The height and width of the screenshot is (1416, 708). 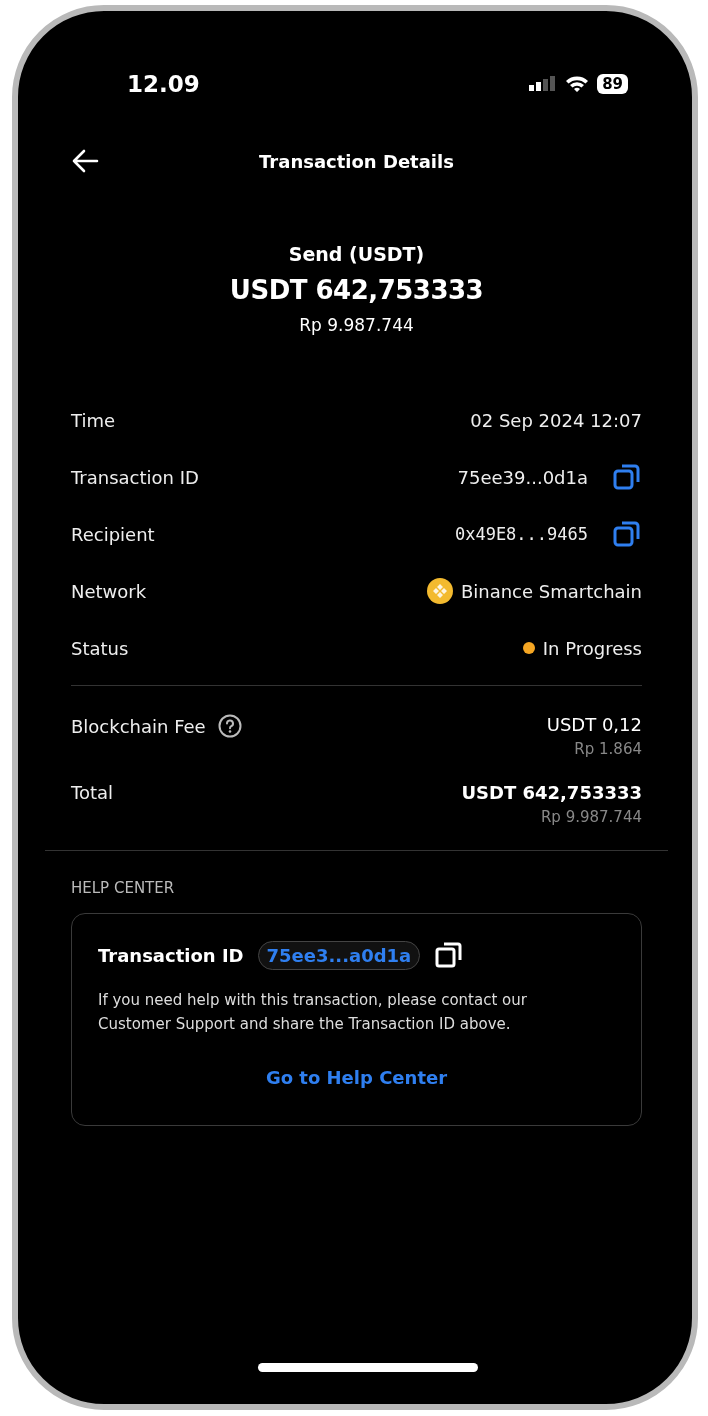 I want to click on detail-label: Time, so click(x=93, y=420).